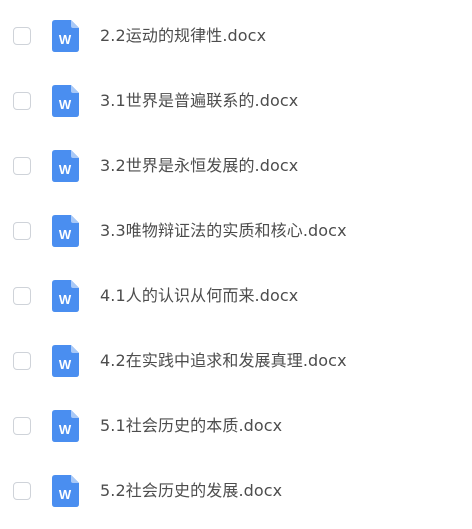 This screenshot has height=529, width=472. What do you see at coordinates (223, 361) in the screenshot?
I see `file-name: 4.2在实践中追求和发展真理.docx` at bounding box center [223, 361].